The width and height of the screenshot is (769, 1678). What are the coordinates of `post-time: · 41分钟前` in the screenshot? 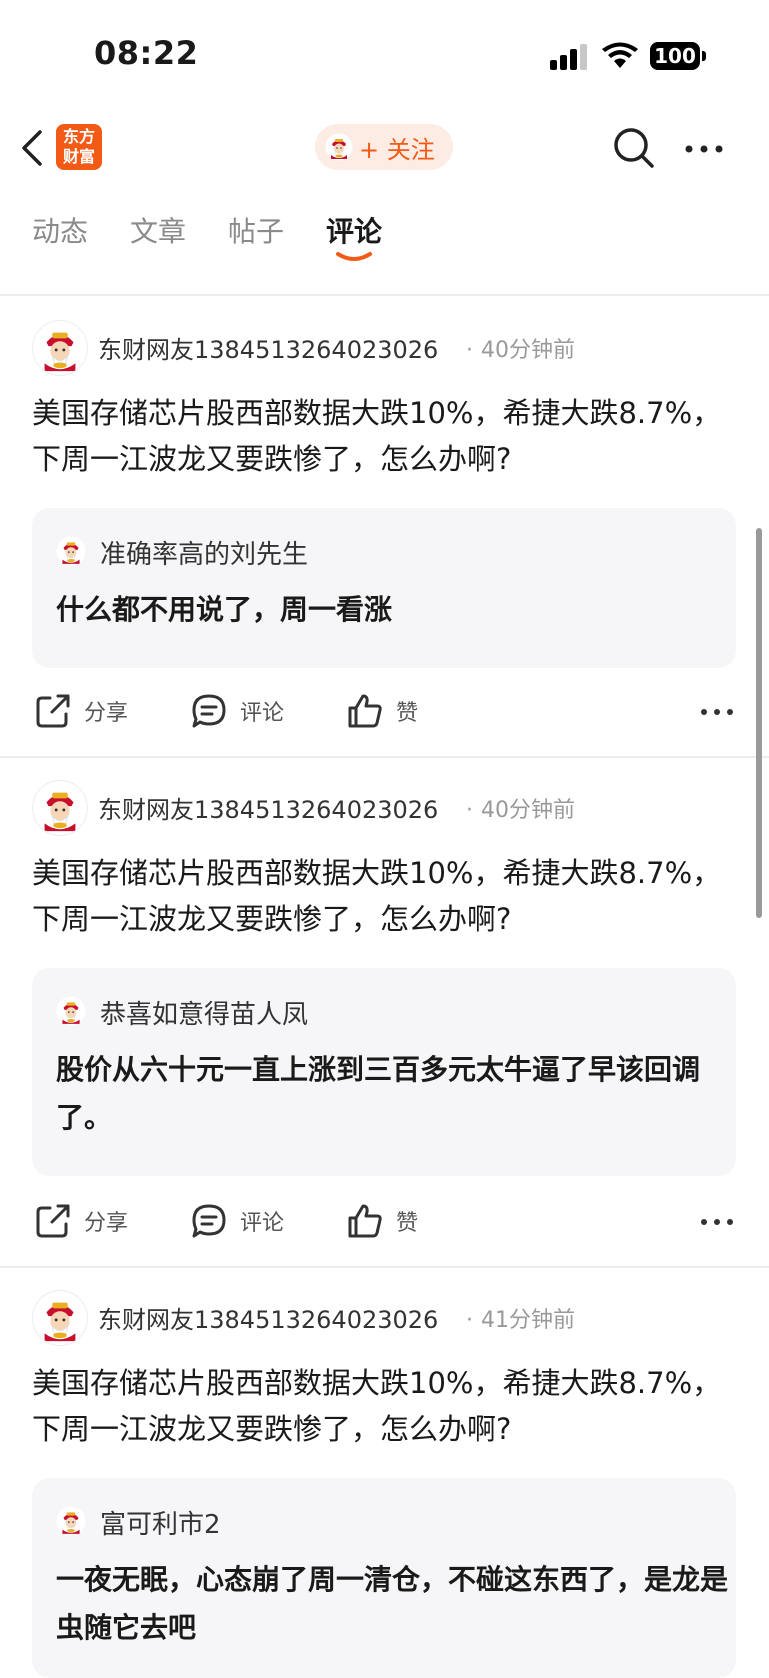 It's located at (520, 1320).